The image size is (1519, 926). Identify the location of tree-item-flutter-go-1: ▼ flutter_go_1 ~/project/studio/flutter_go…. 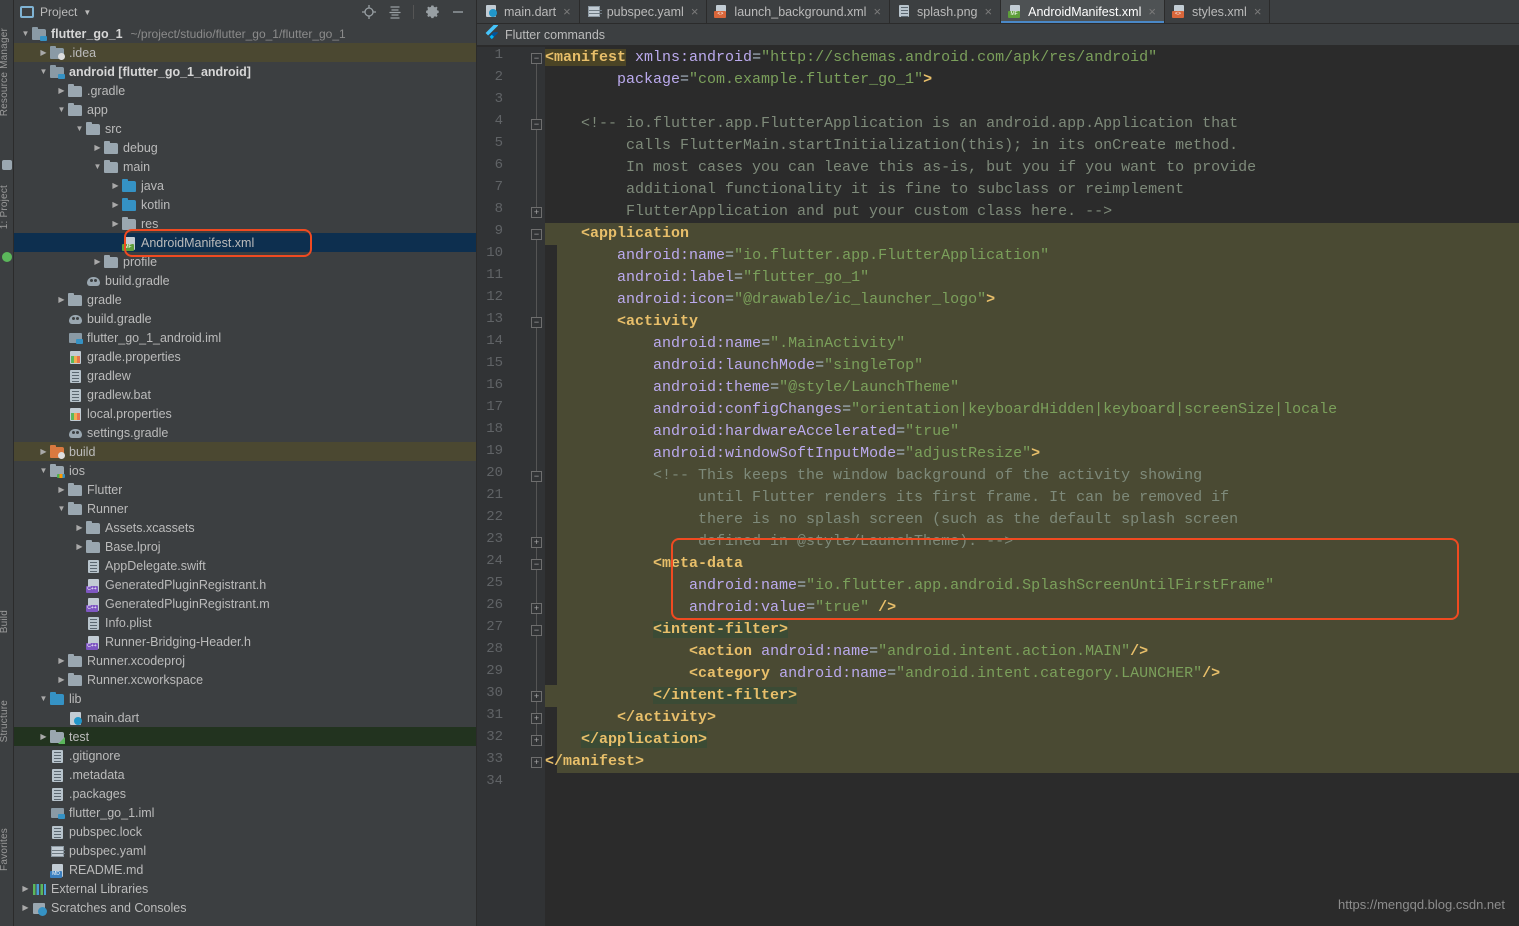
(245, 33).